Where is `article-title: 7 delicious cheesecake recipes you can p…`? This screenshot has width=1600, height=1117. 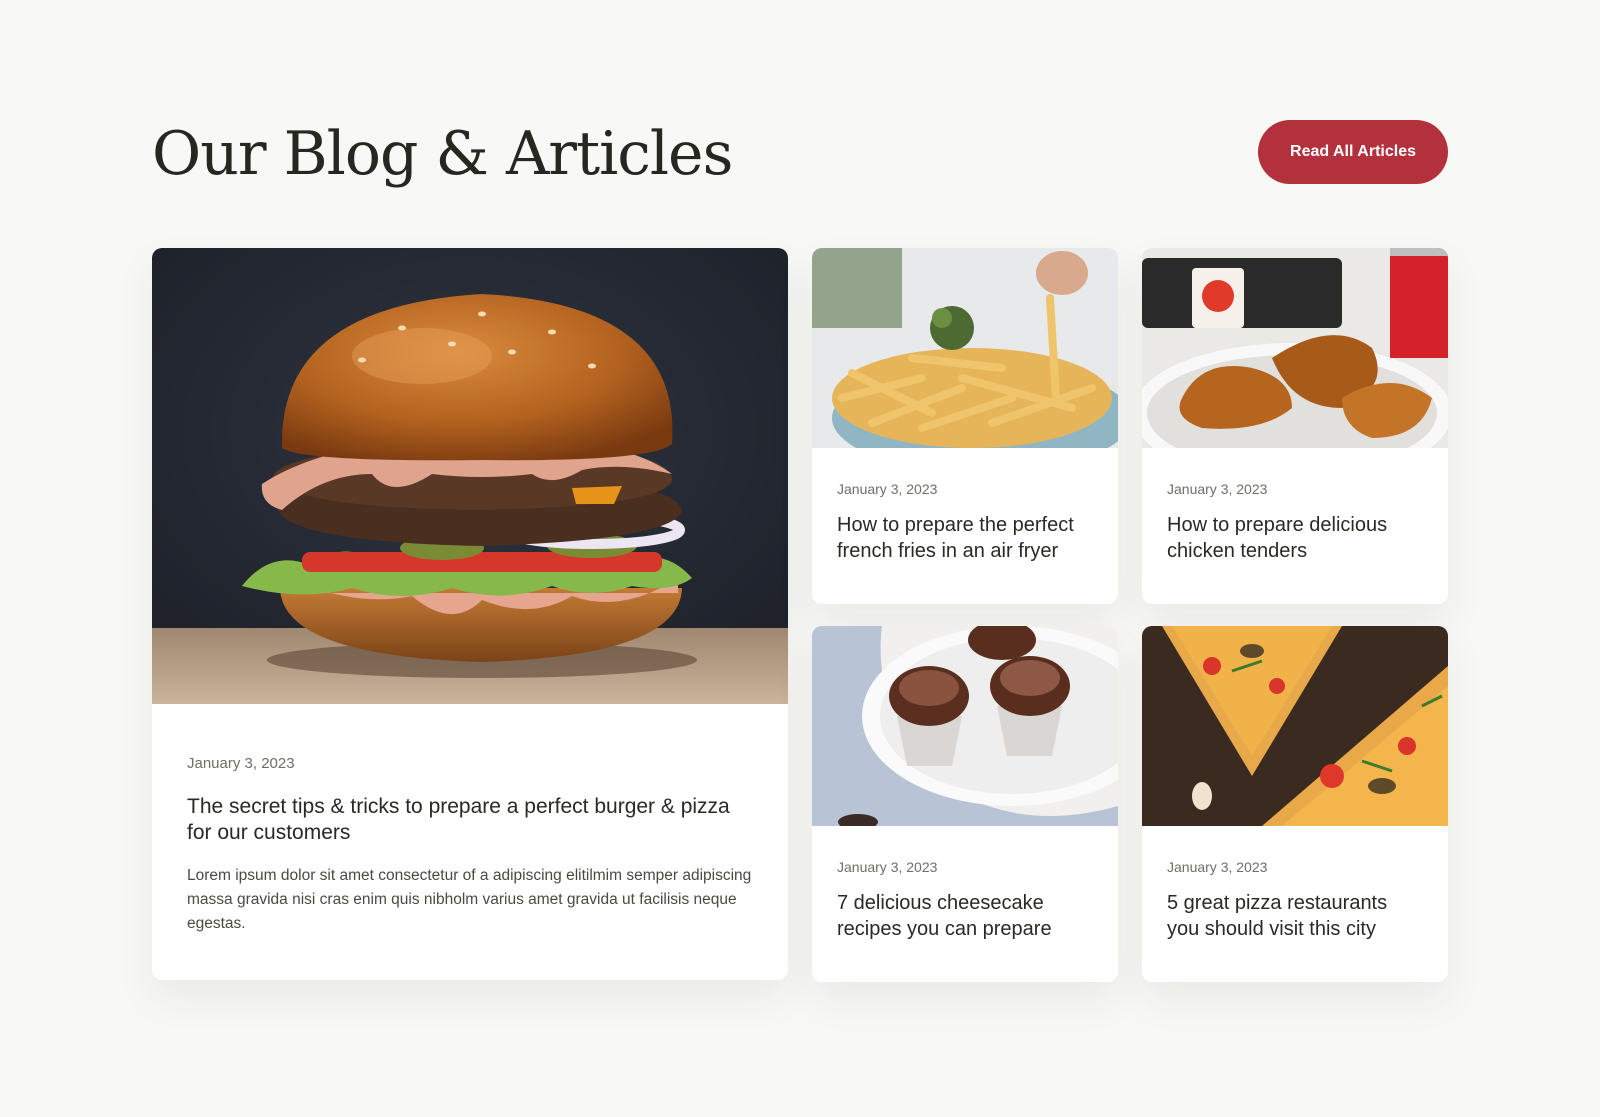 article-title: 7 delicious cheesecake recipes you can p… is located at coordinates (965, 916).